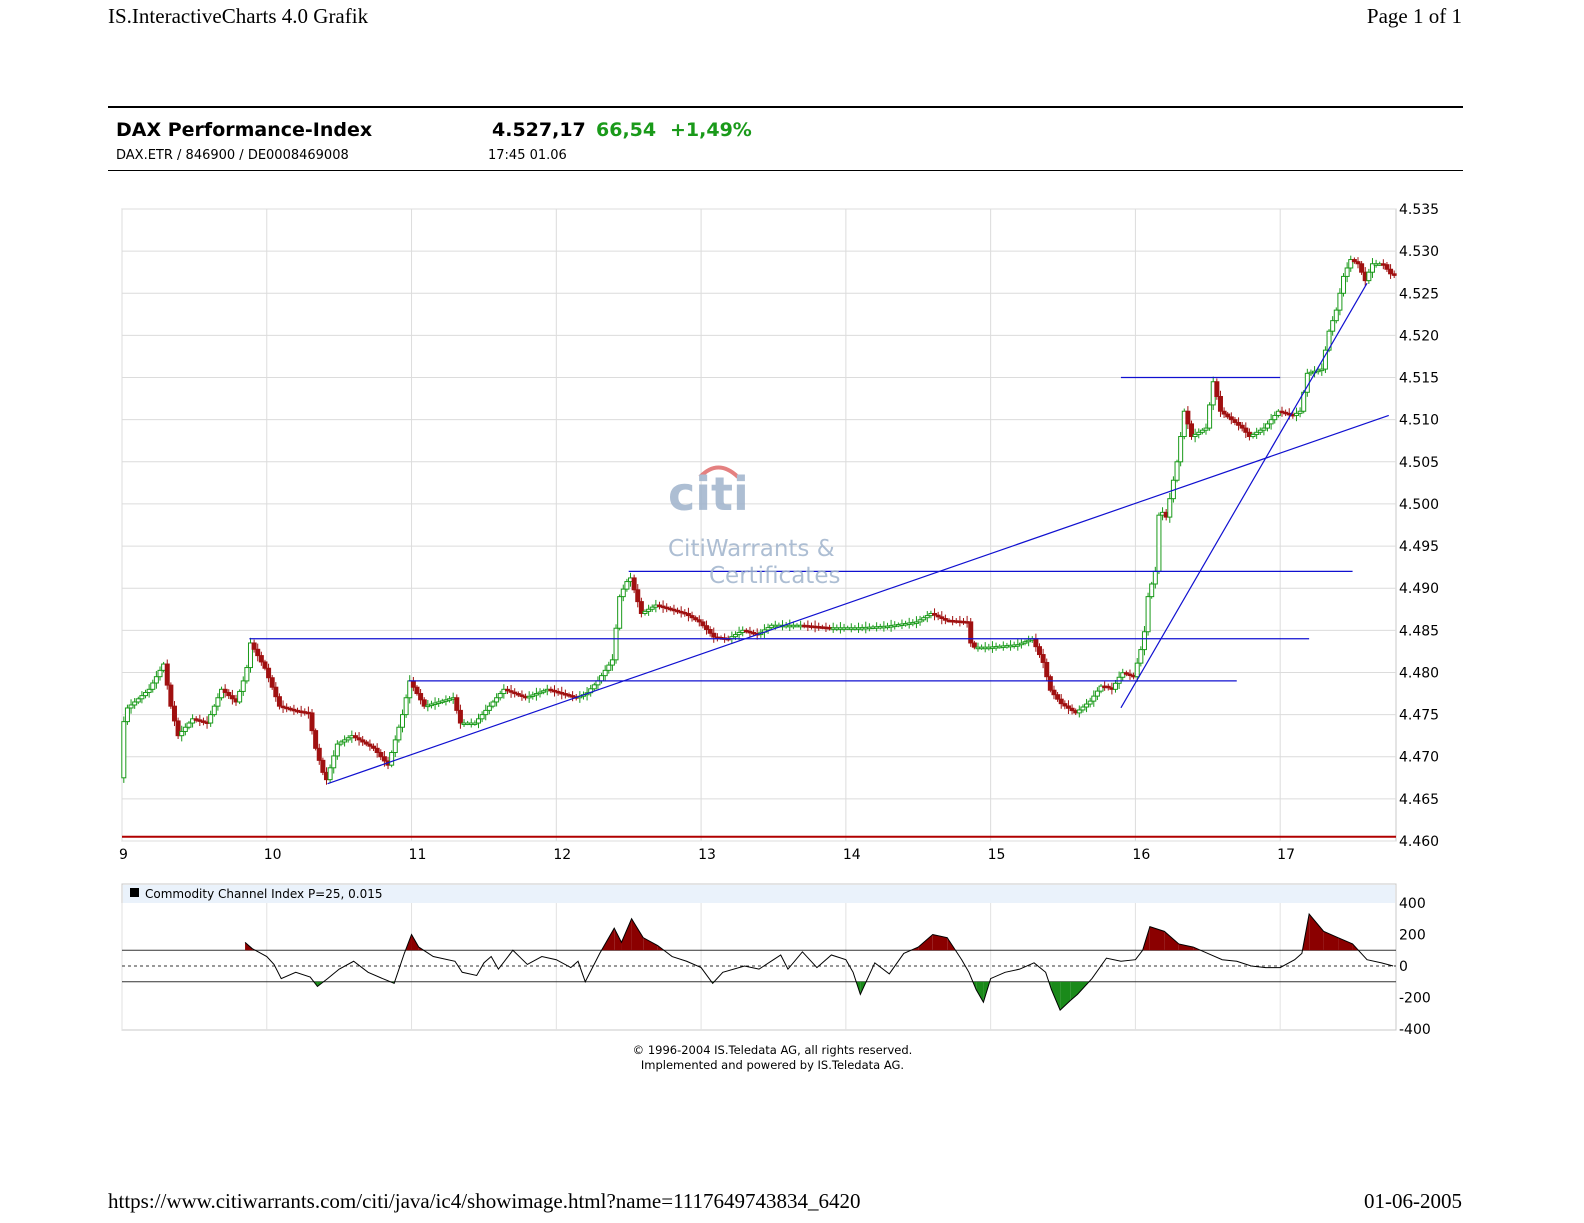 The height and width of the screenshot is (1223, 1584). I want to click on price-ytick-label: 4.485, so click(1419, 631).